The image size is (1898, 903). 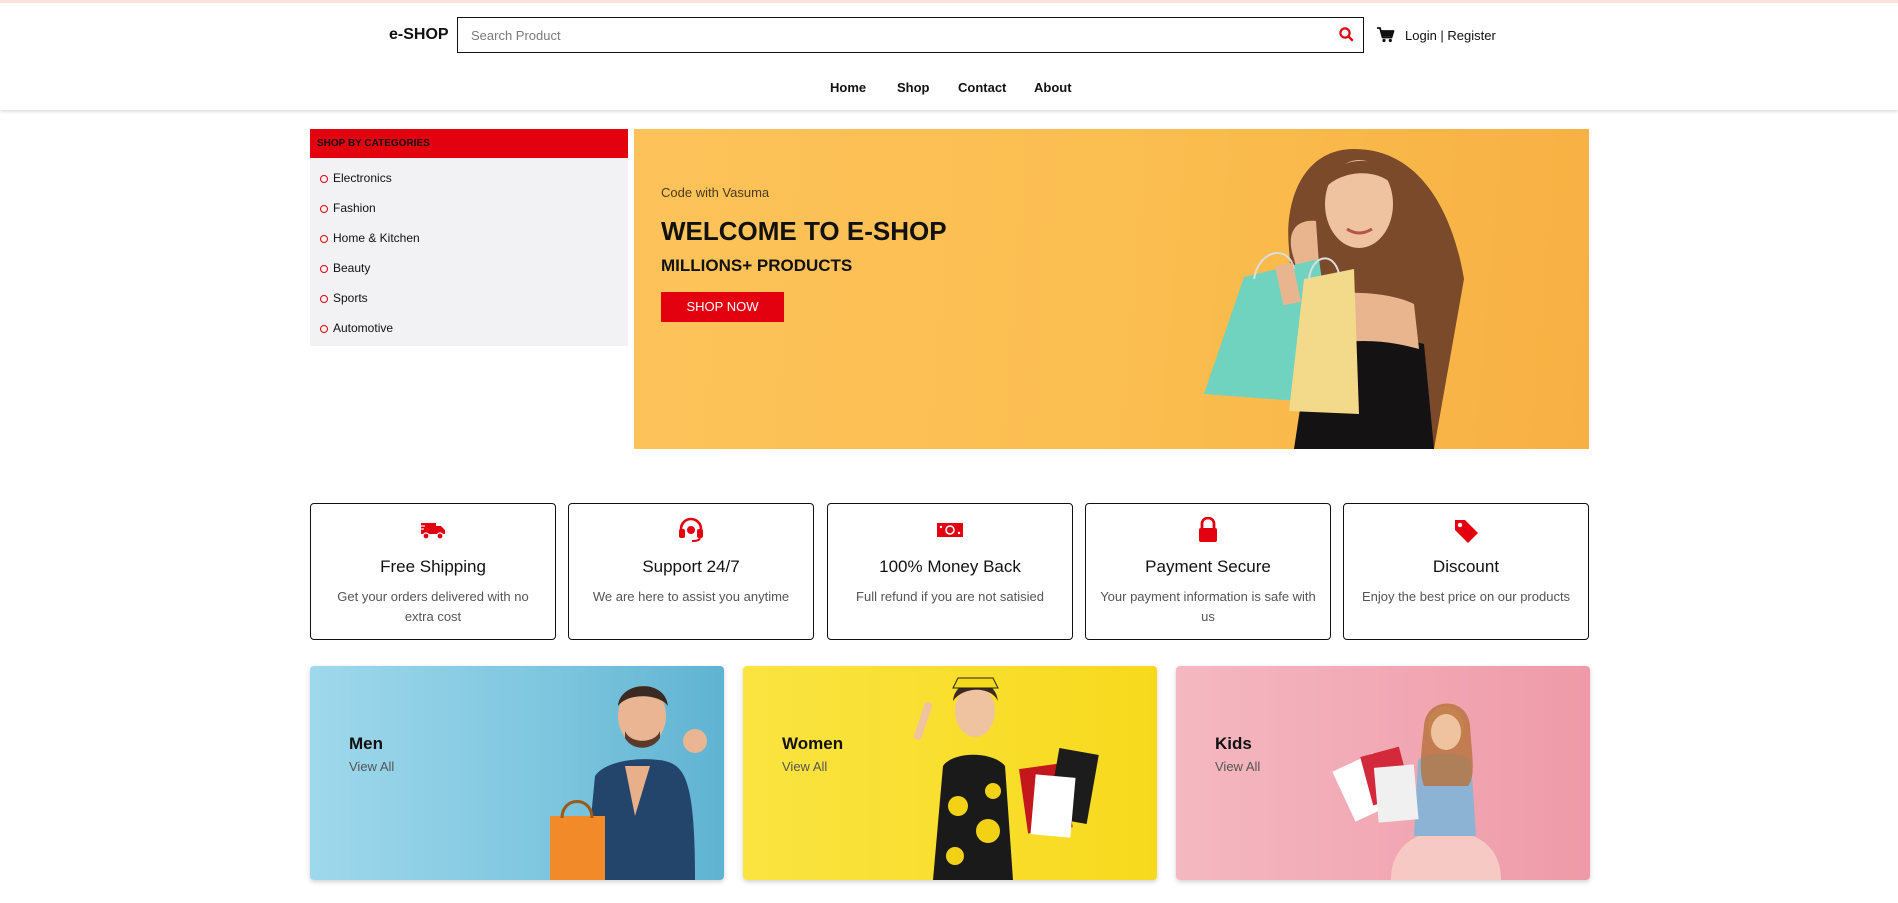 What do you see at coordinates (813, 743) in the screenshot?
I see `banner-title: Women` at bounding box center [813, 743].